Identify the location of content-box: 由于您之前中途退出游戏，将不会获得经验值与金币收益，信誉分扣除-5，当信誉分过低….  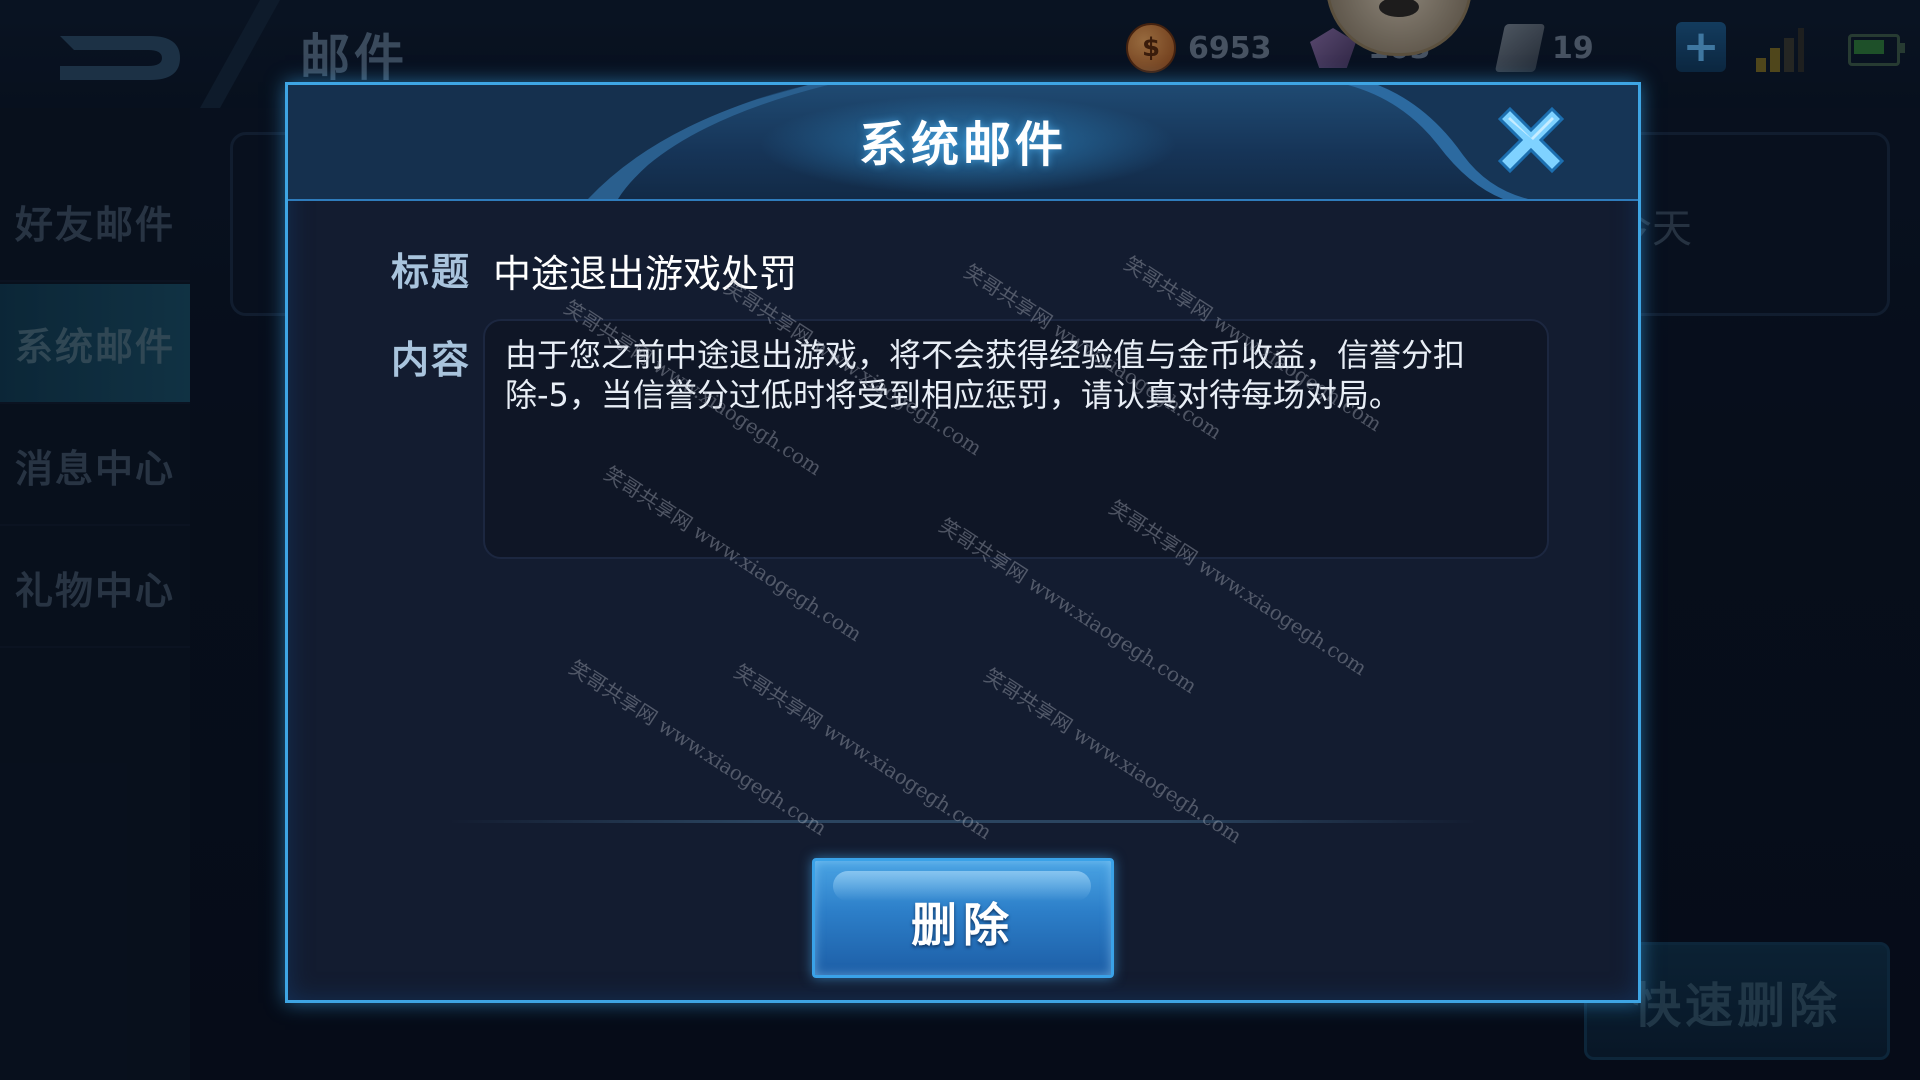
(1016, 439).